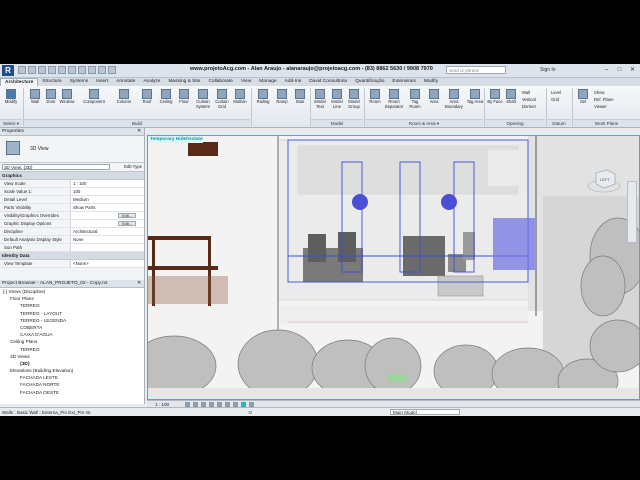 This screenshot has height=480, width=640. Describe the element at coordinates (415, 103) in the screenshot. I see `tag-room-button: Tag Room` at that location.